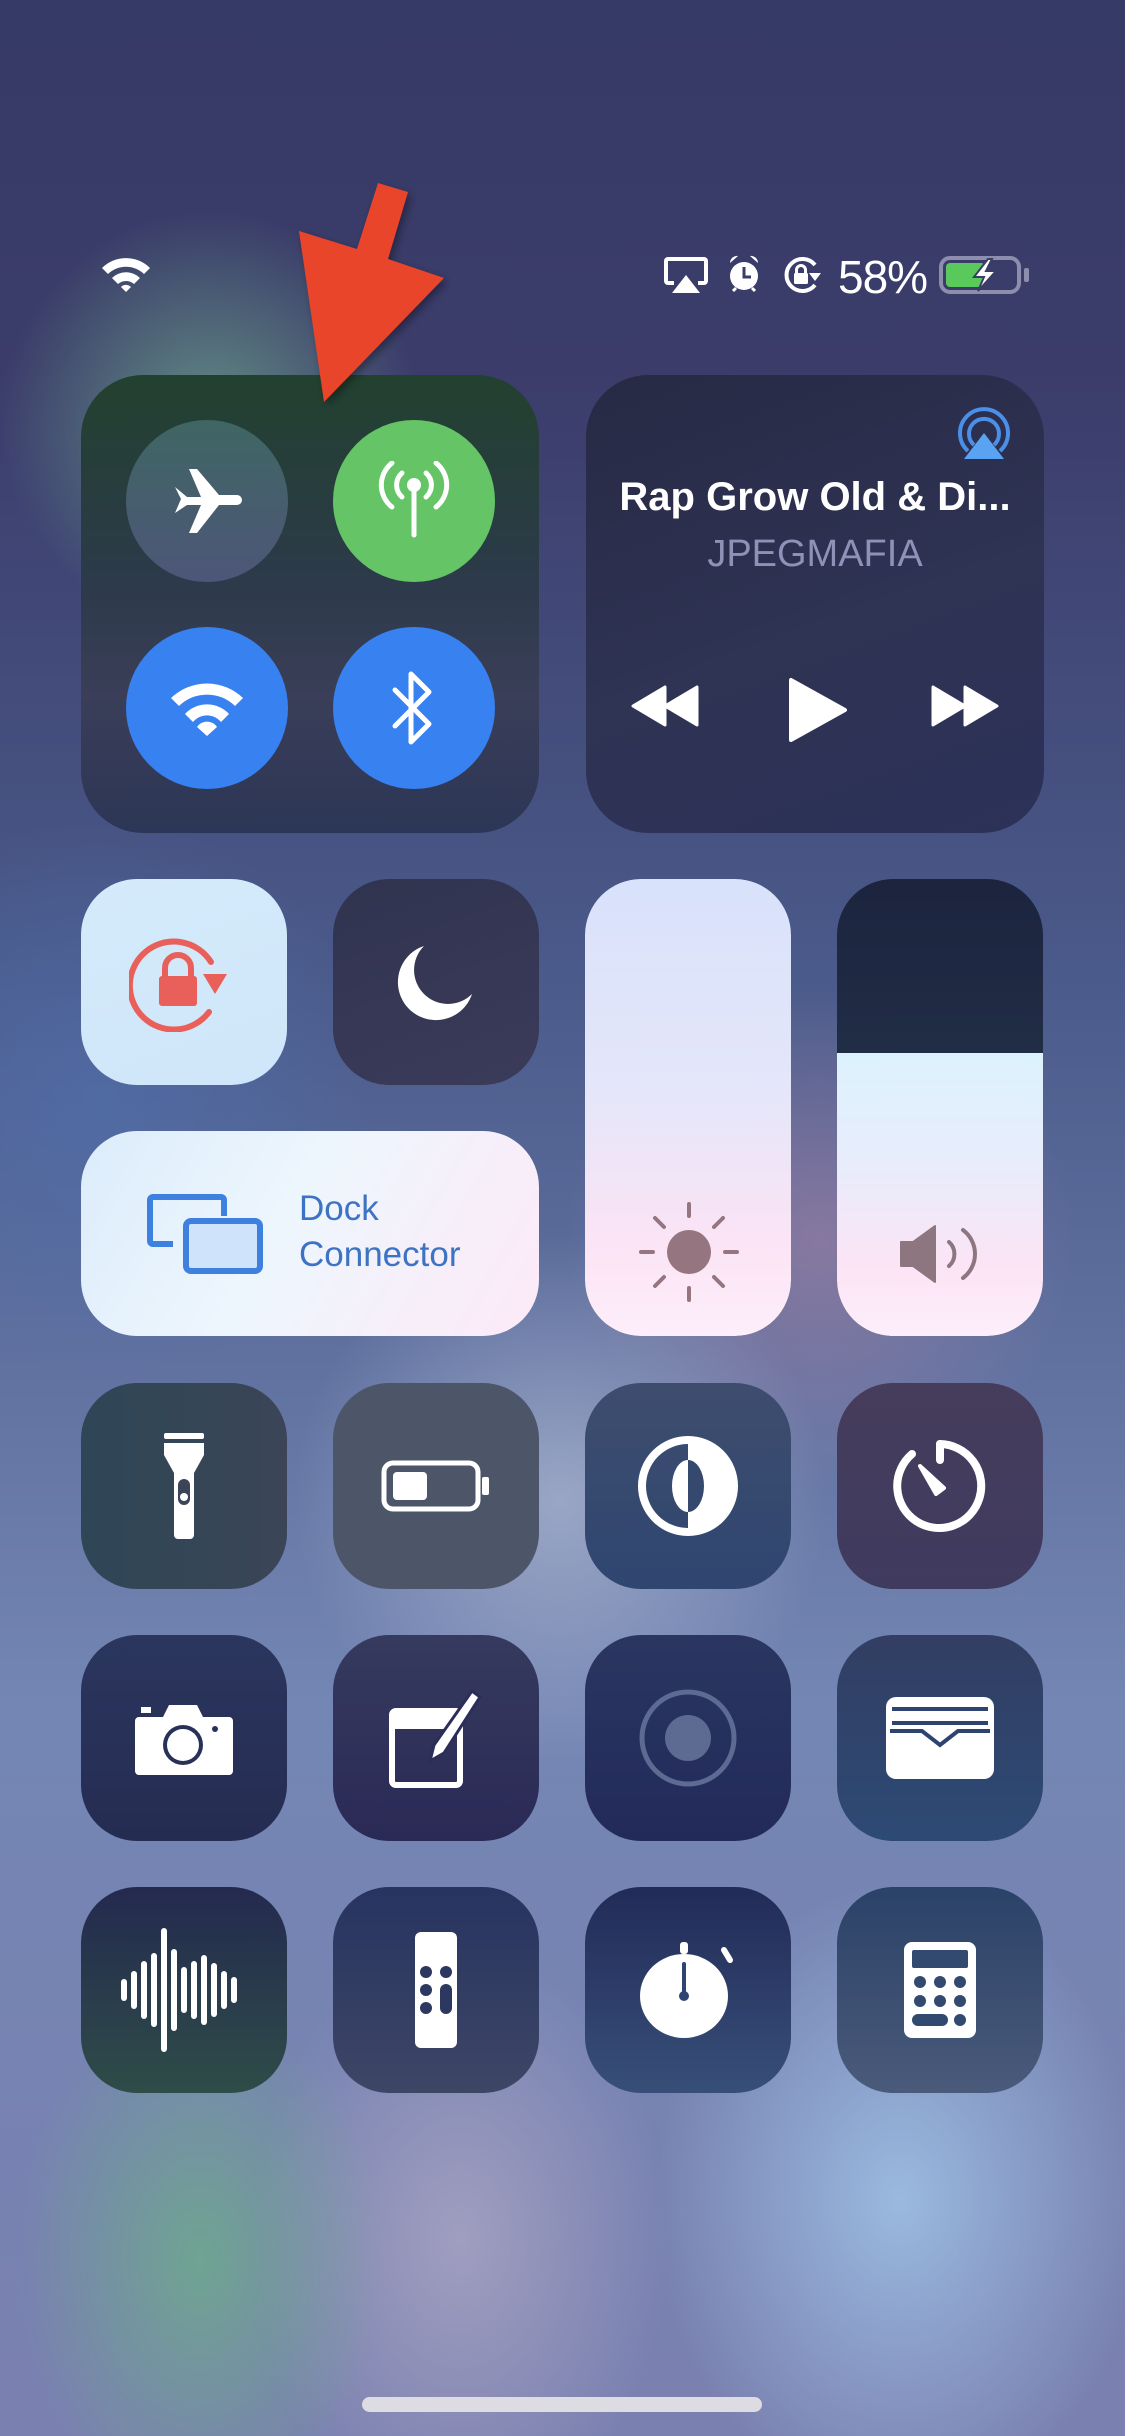 The image size is (1125, 2436). What do you see at coordinates (178, 985) in the screenshot?
I see `rotation-lock-icon` at bounding box center [178, 985].